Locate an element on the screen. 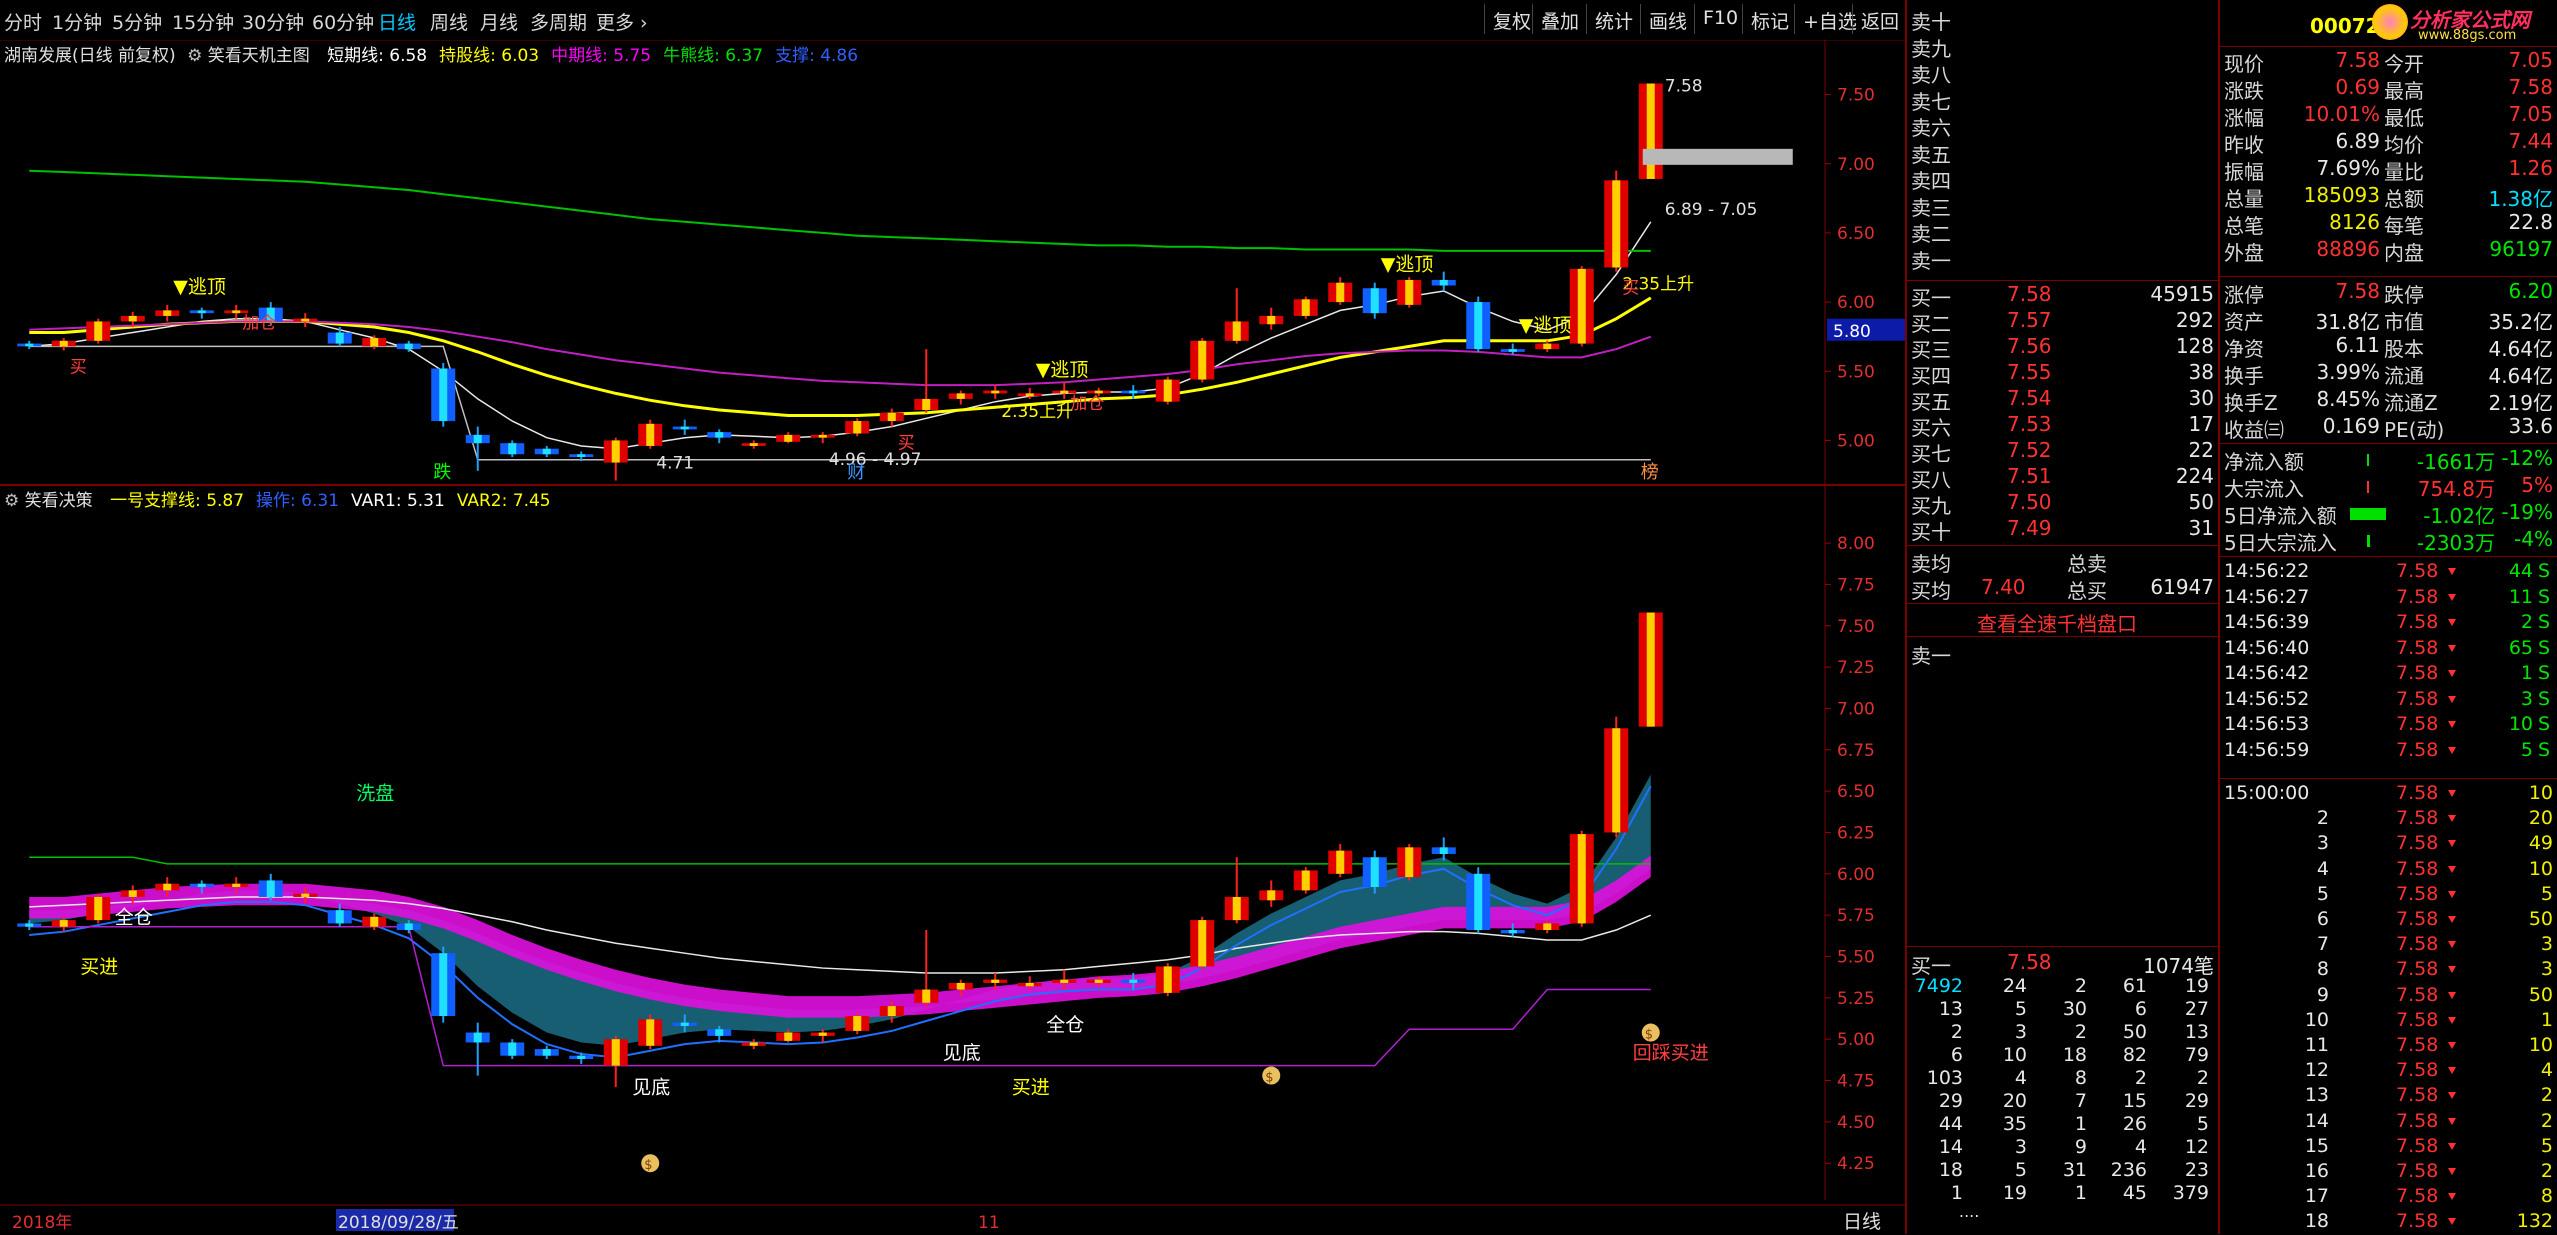 This screenshot has width=2557, height=1235. main-annotation-4: ▼逃顶 is located at coordinates (1407, 265).